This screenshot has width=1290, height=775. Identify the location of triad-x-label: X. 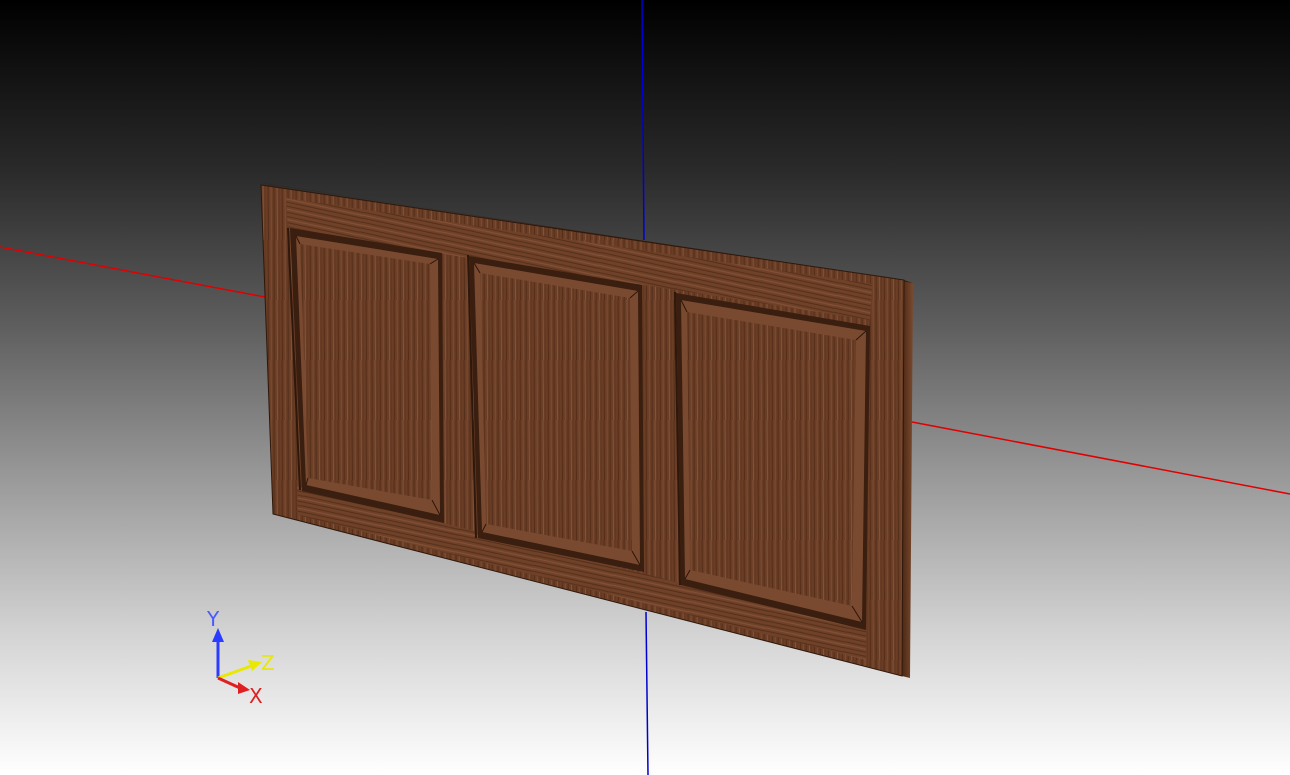
(256, 696).